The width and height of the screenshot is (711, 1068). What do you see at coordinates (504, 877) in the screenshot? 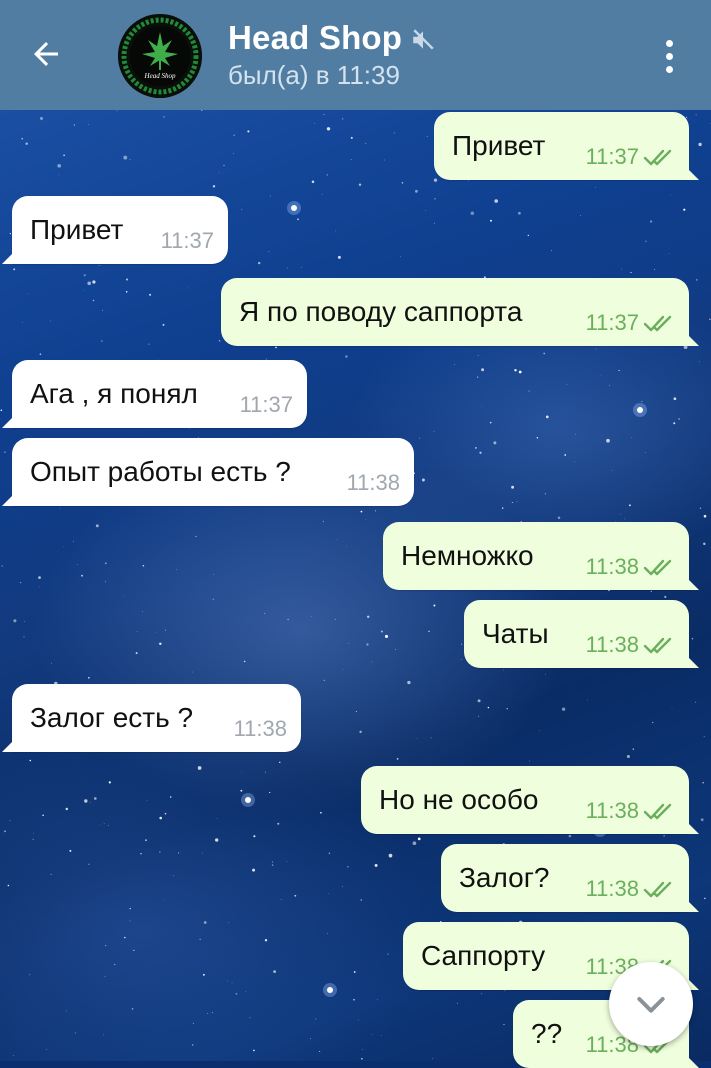
I see `message-text: Залог?` at bounding box center [504, 877].